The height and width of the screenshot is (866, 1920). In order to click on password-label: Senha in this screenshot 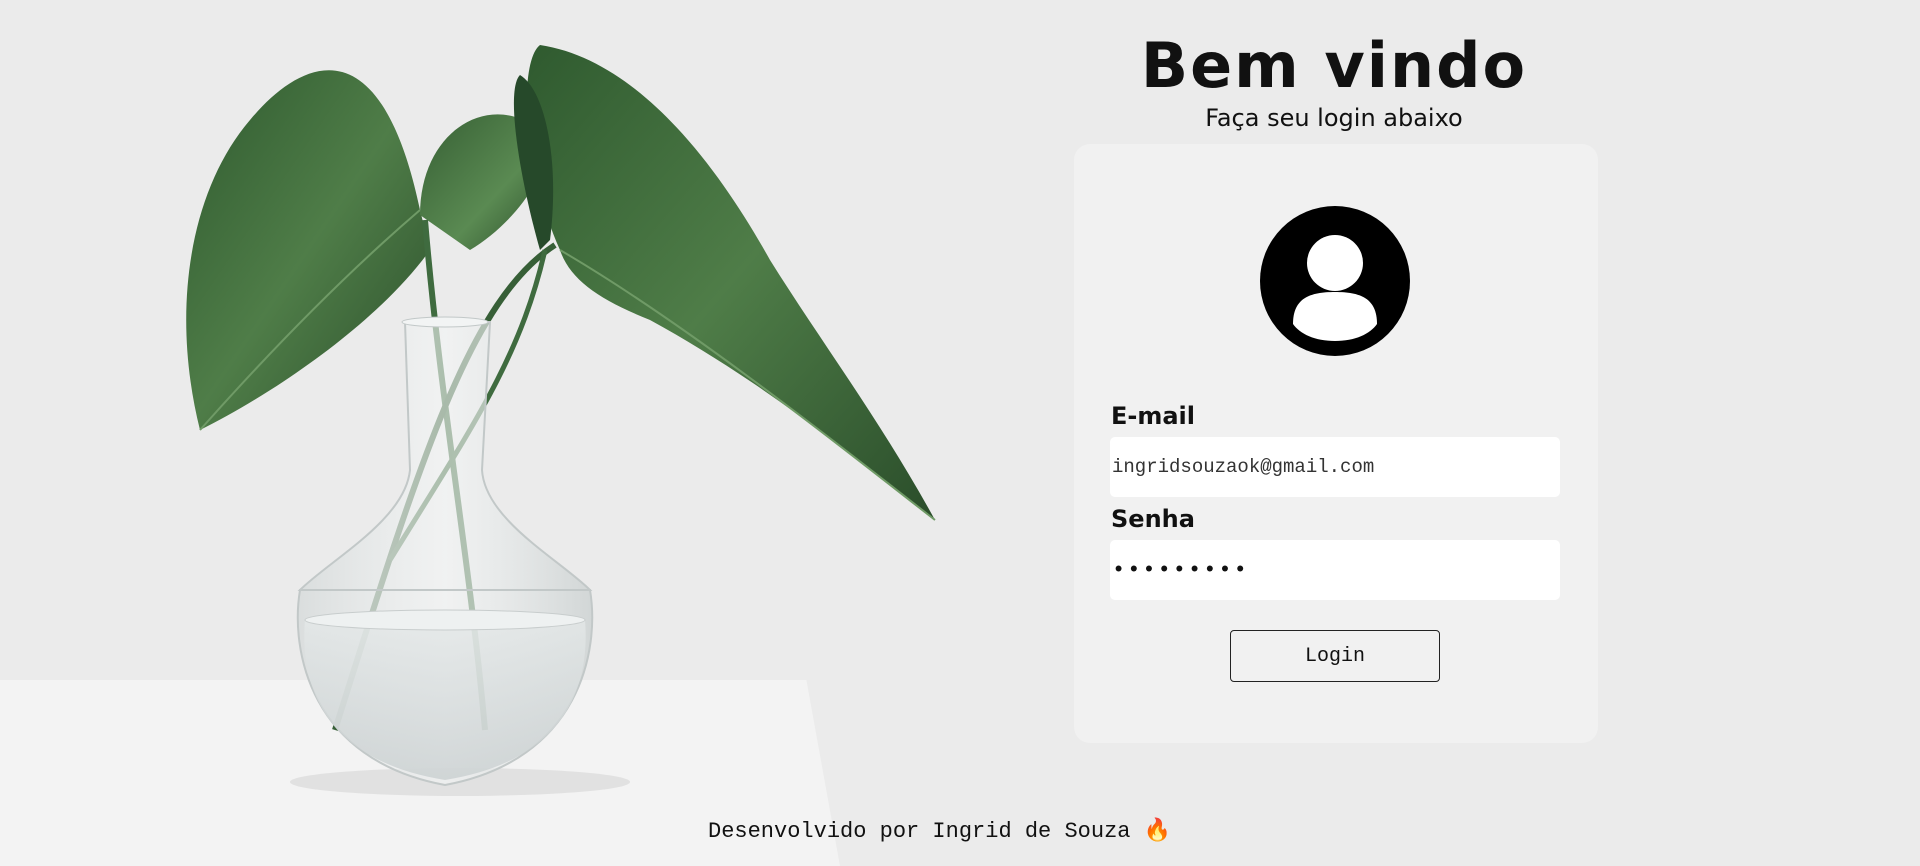, I will do `click(1153, 519)`.